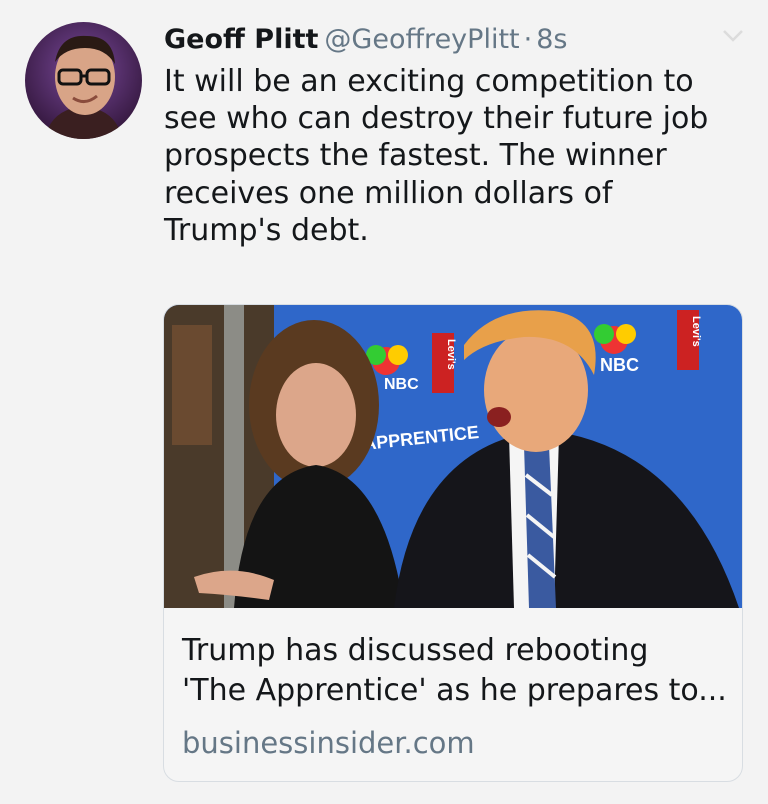  I want to click on levis-text: Levi's, so click(451, 354).